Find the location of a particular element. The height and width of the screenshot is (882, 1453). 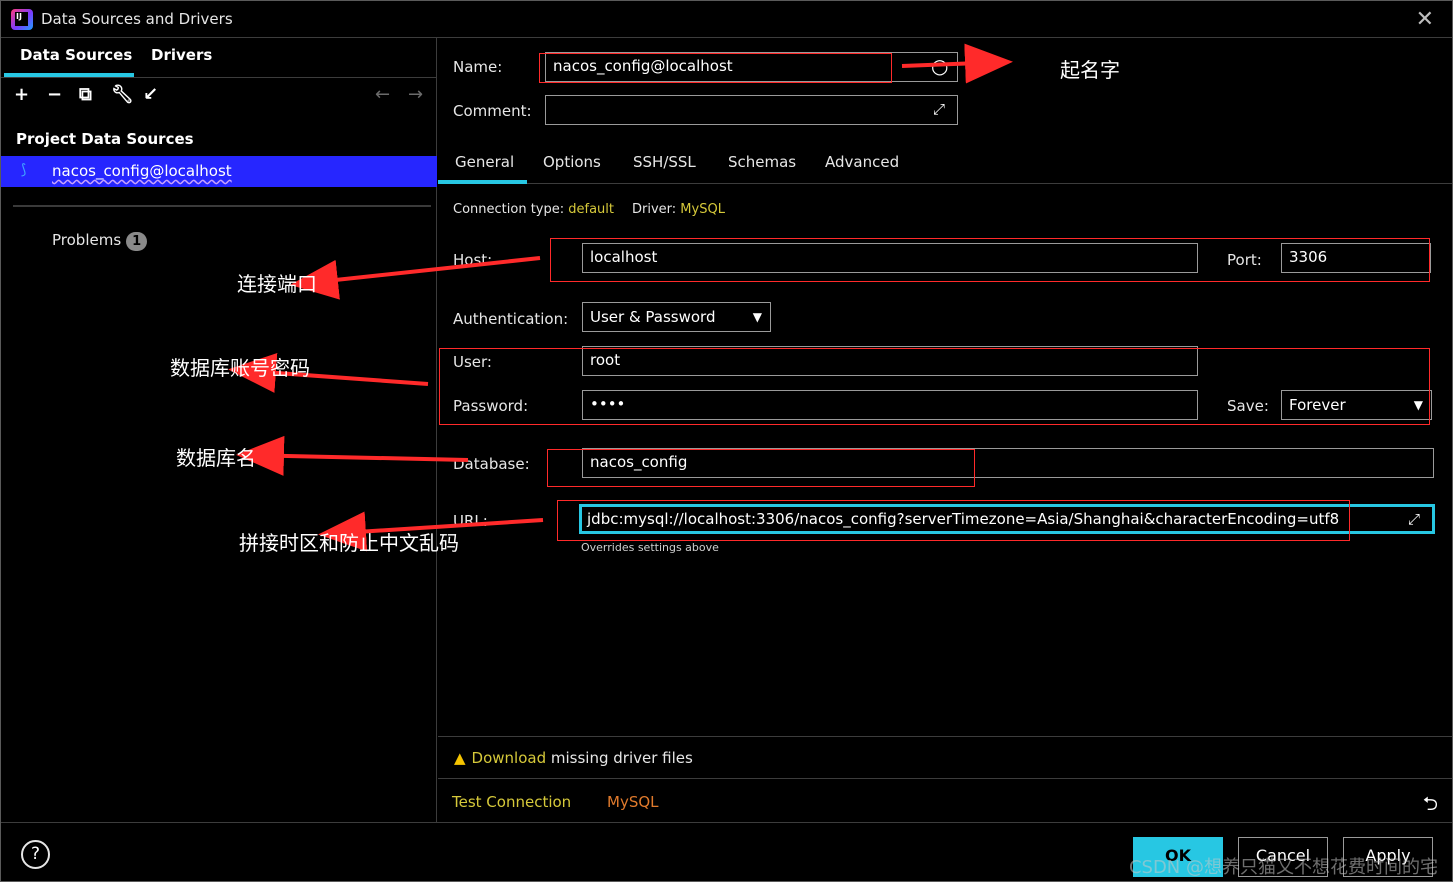

annotation-port: 连接端口 is located at coordinates (277, 284).